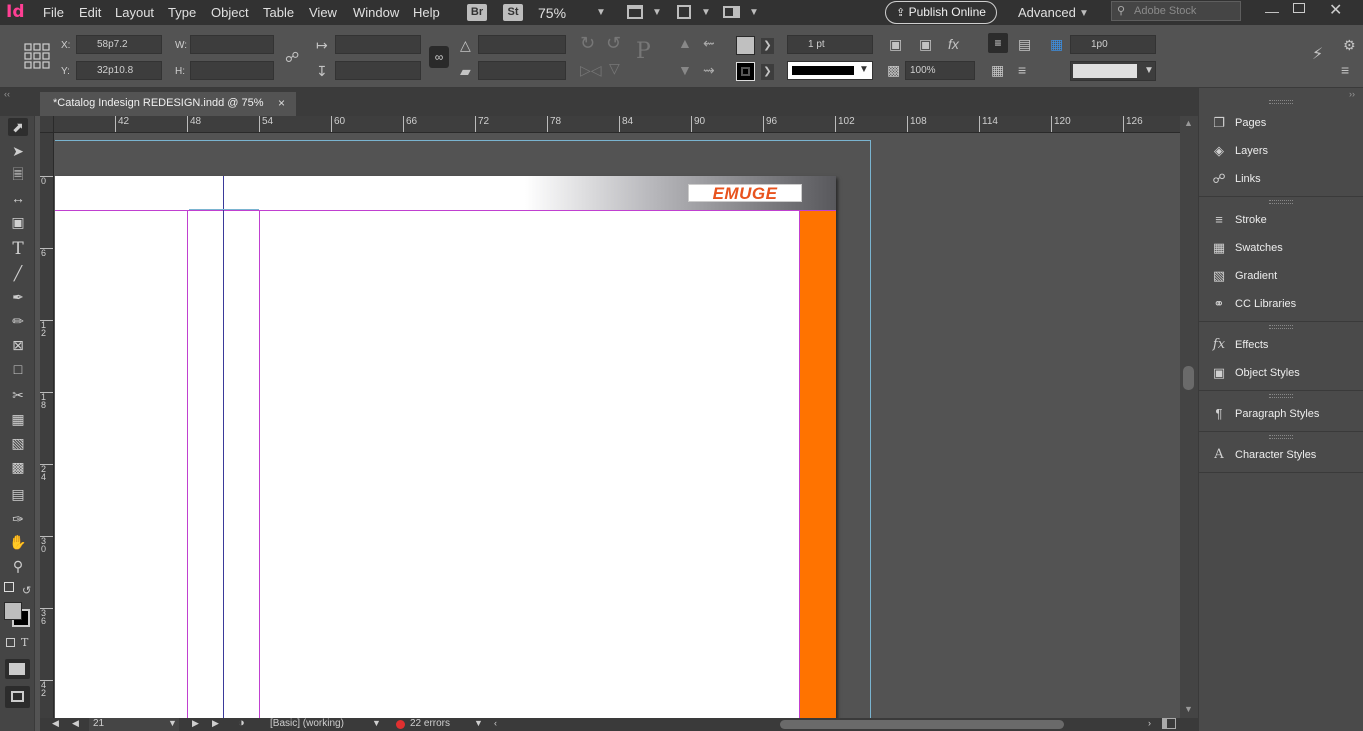  What do you see at coordinates (1238, 220) in the screenshot?
I see `panel-stroke: ≡ Stroke` at bounding box center [1238, 220].